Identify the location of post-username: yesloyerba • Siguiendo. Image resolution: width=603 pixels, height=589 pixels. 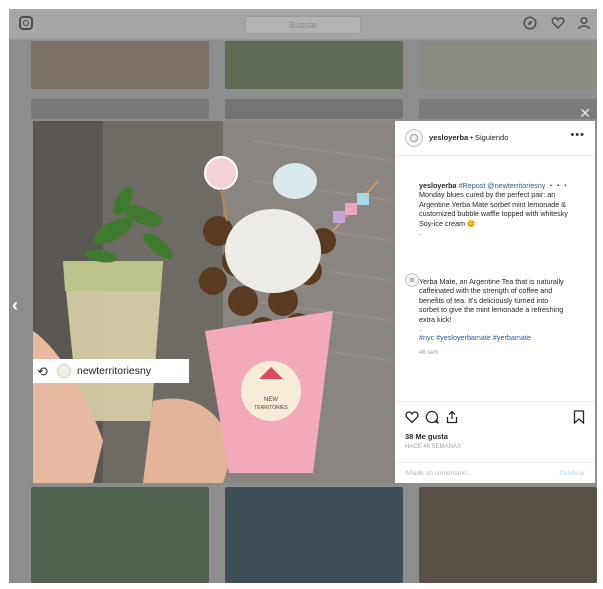
(468, 137).